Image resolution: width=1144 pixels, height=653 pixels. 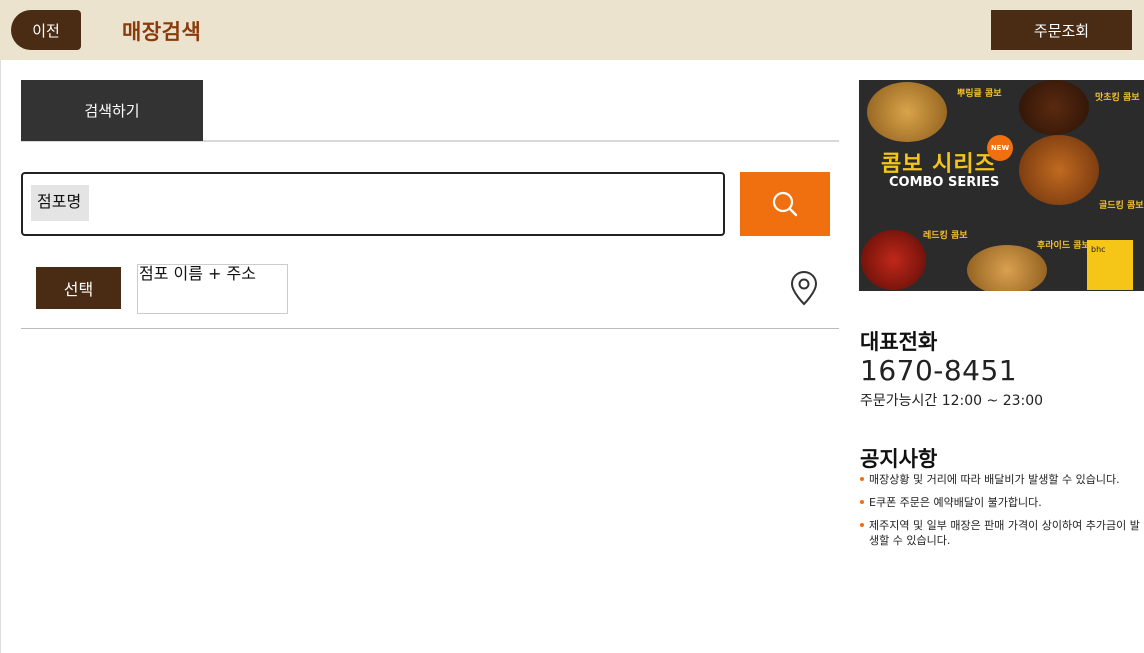 I want to click on result-divider, so click(x=430, y=328).